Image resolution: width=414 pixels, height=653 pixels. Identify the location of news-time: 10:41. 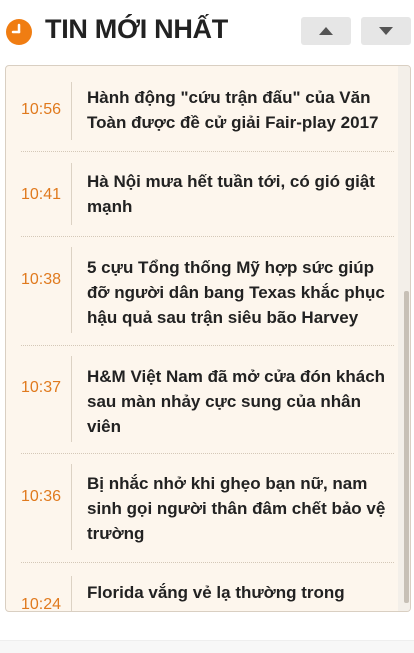
(41, 194).